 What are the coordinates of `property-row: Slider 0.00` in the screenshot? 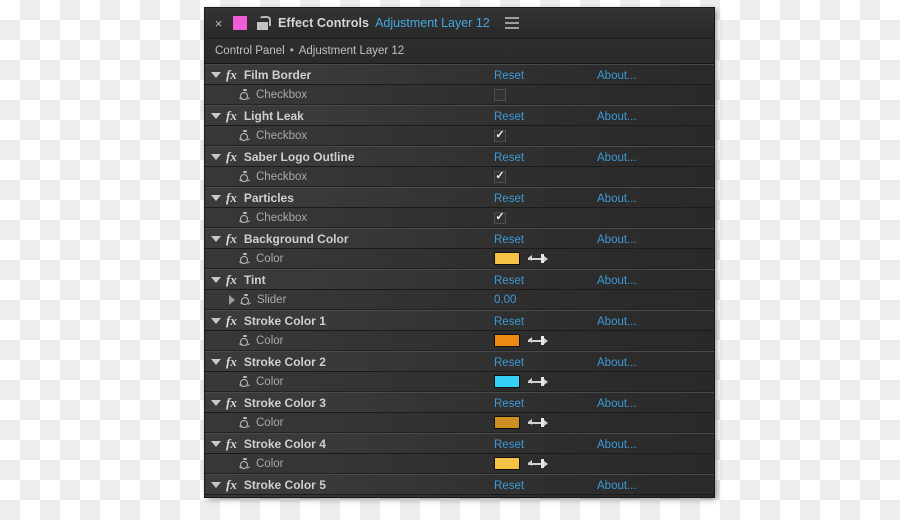 It's located at (459, 300).